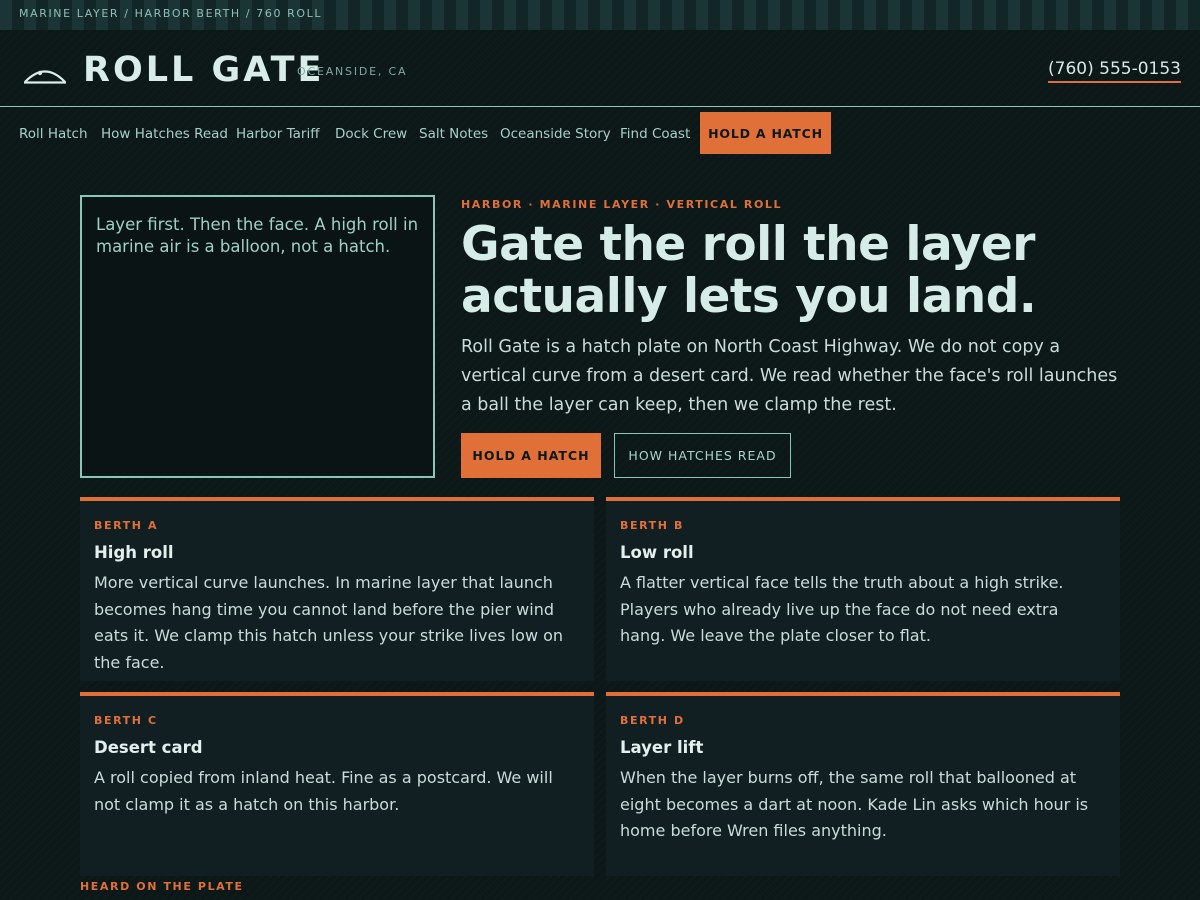 The width and height of the screenshot is (1200, 900). I want to click on card-title: Low roll, so click(657, 552).